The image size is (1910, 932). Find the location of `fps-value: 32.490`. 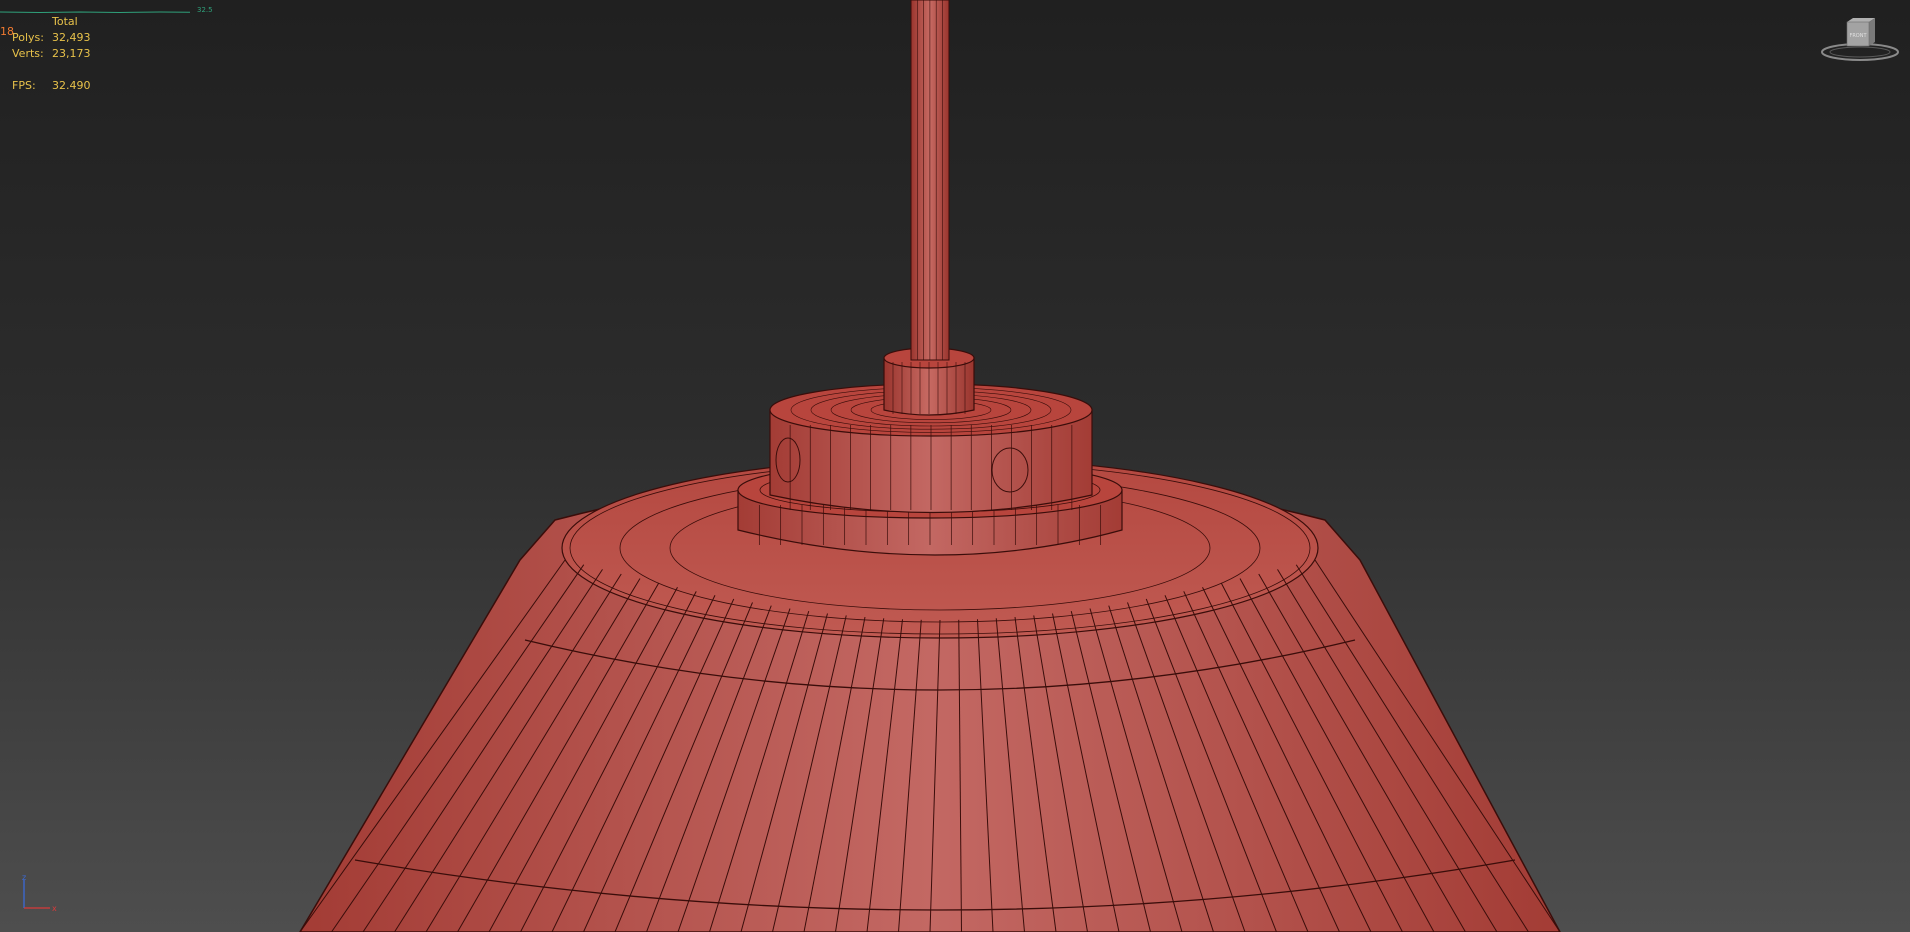

fps-value: 32.490 is located at coordinates (71, 85).